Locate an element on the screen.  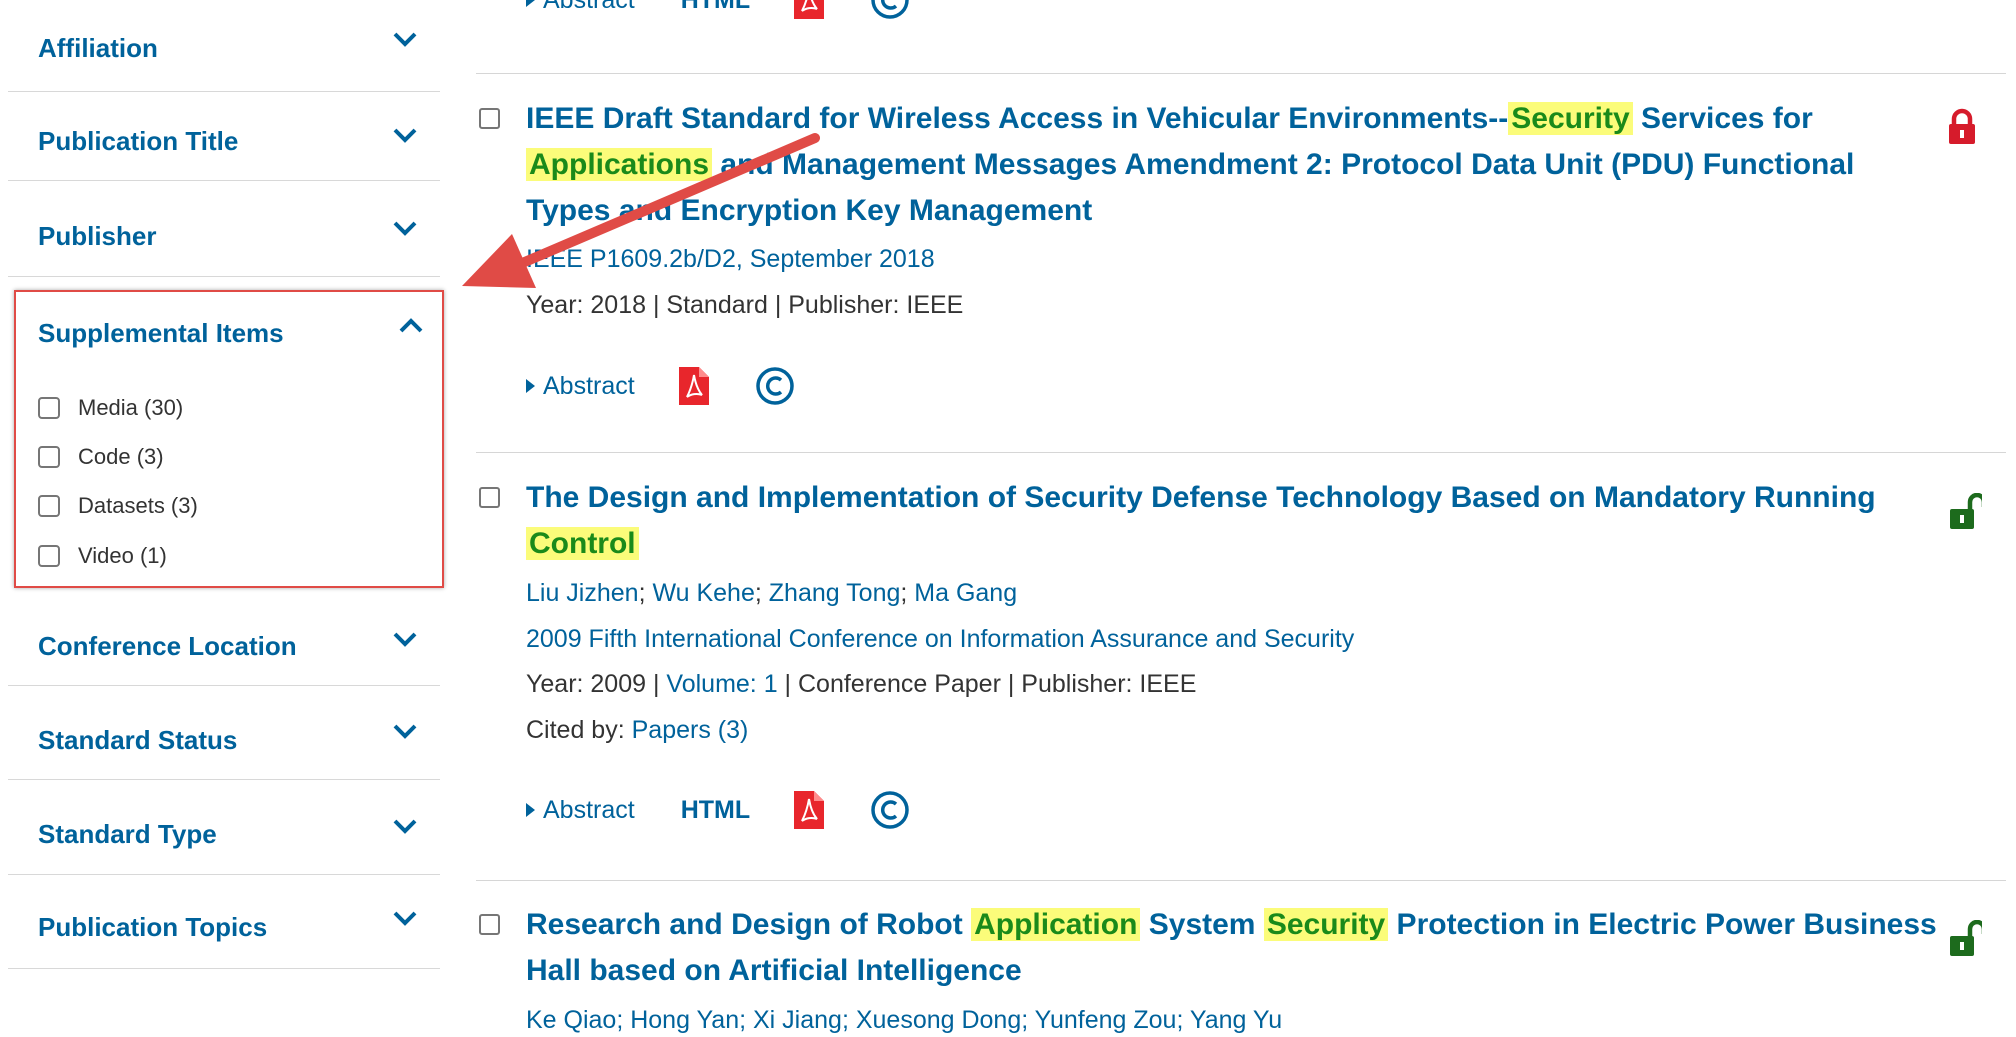
filter-option-datasets: Datasets (3) is located at coordinates (118, 506).